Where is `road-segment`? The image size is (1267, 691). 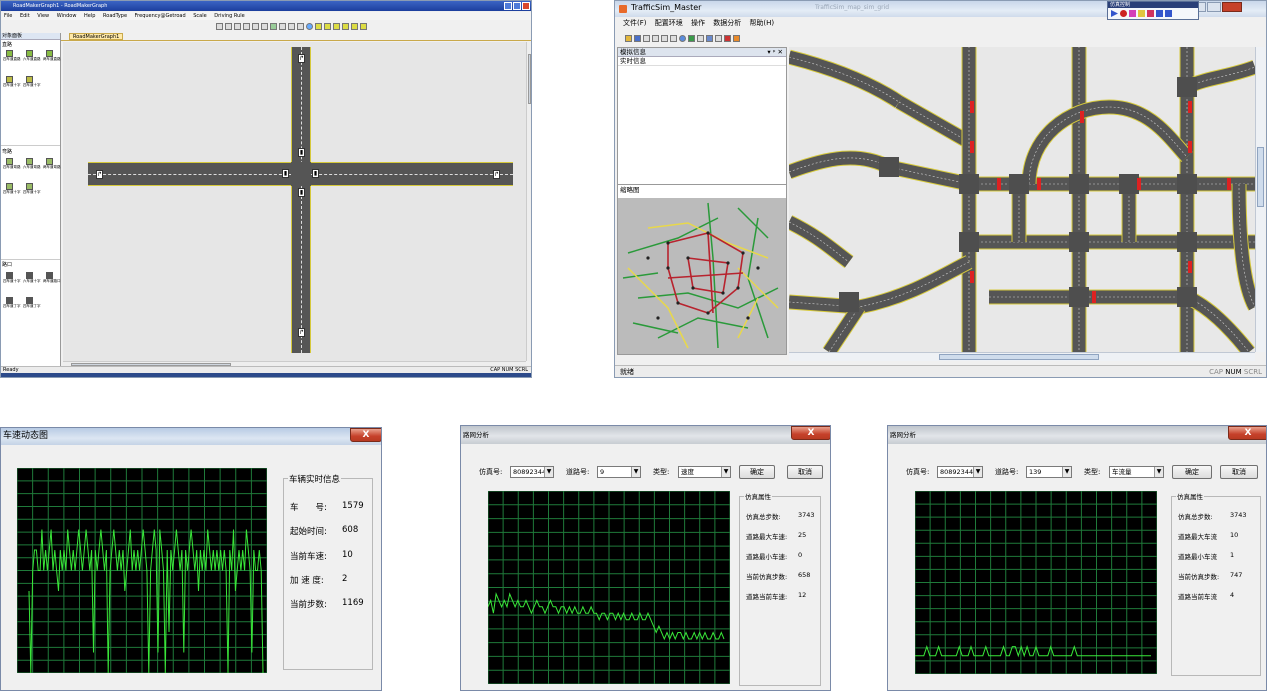 road-segment is located at coordinates (301, 200).